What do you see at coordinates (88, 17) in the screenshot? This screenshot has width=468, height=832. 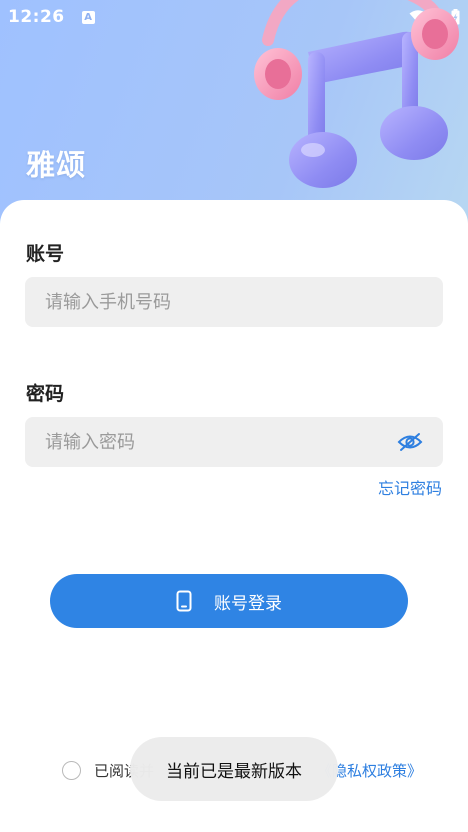 I see `notification-icon: A` at bounding box center [88, 17].